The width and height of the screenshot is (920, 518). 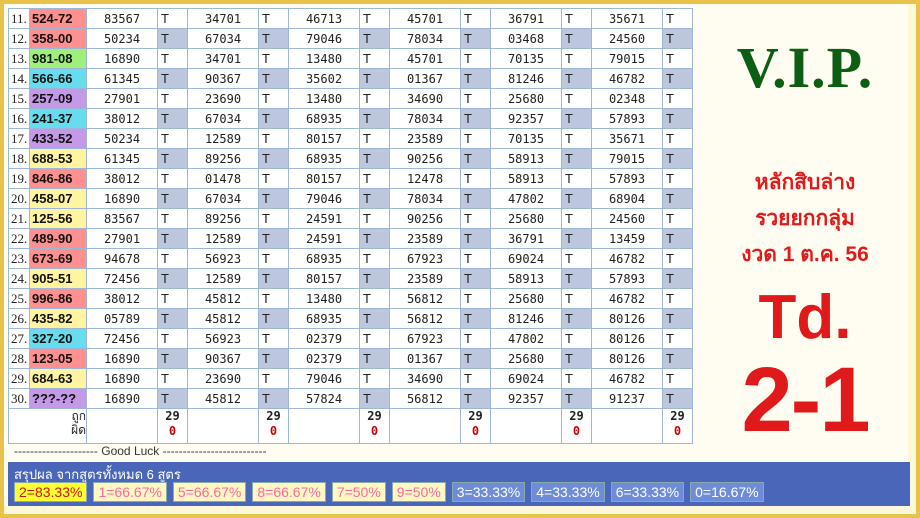 I want to click on row-key: 123-05, so click(x=58, y=358).